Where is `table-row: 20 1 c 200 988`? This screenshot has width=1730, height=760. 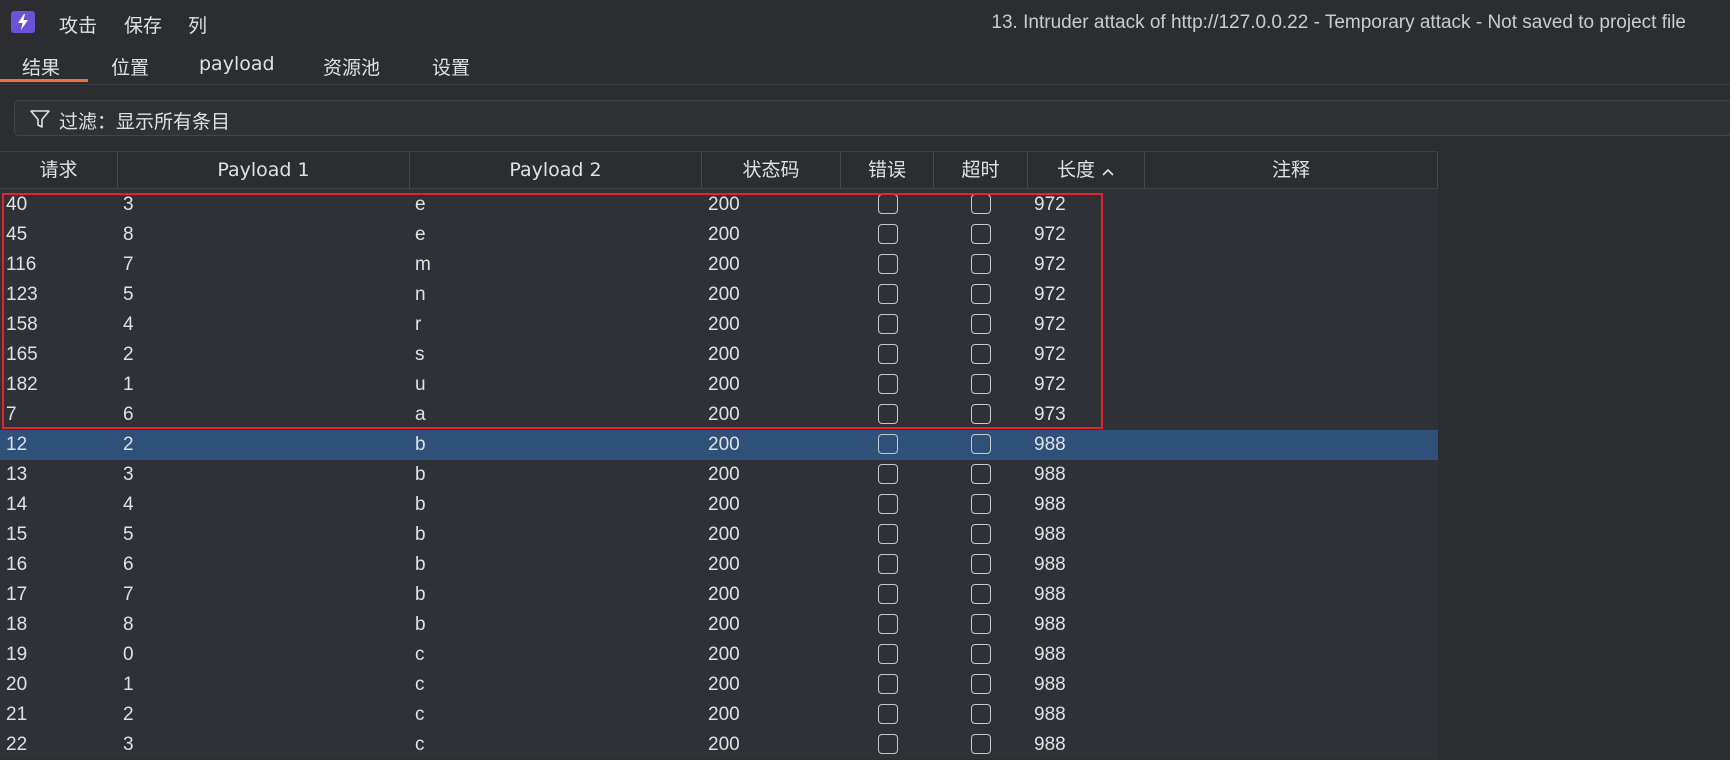 table-row: 20 1 c 200 988 is located at coordinates (719, 685).